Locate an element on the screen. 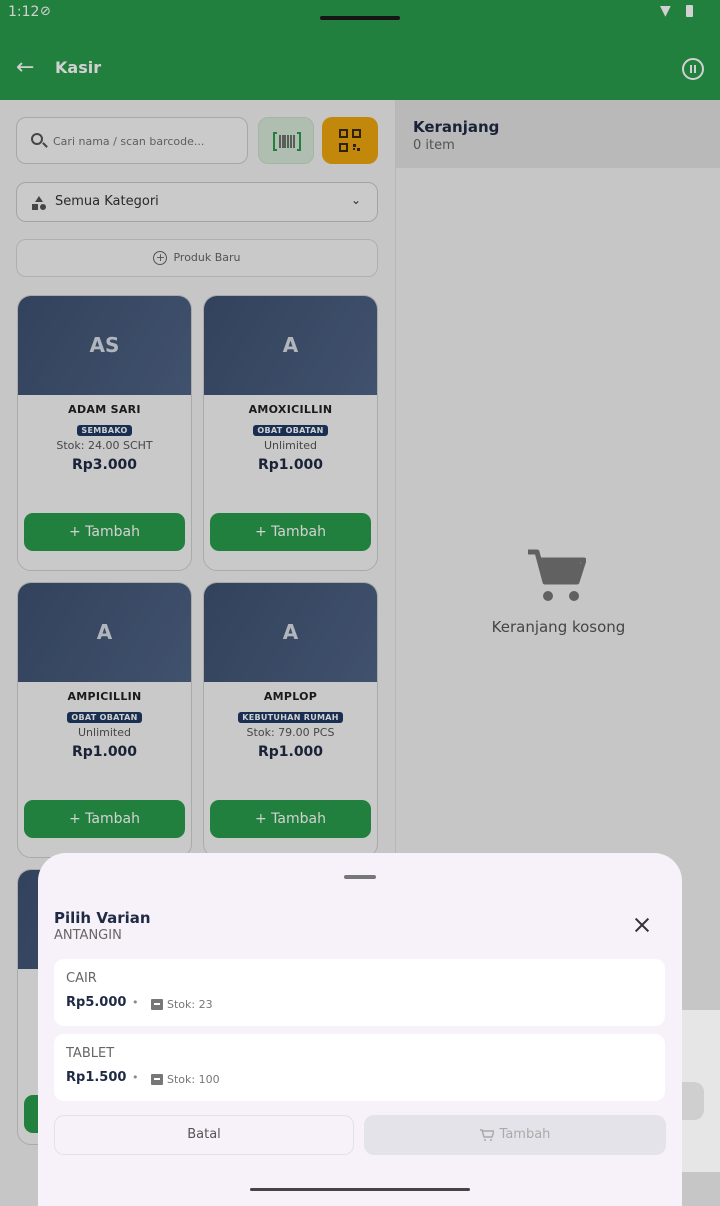 This screenshot has width=720, height=1206. variant-price: Rp1.500 is located at coordinates (96, 1077).